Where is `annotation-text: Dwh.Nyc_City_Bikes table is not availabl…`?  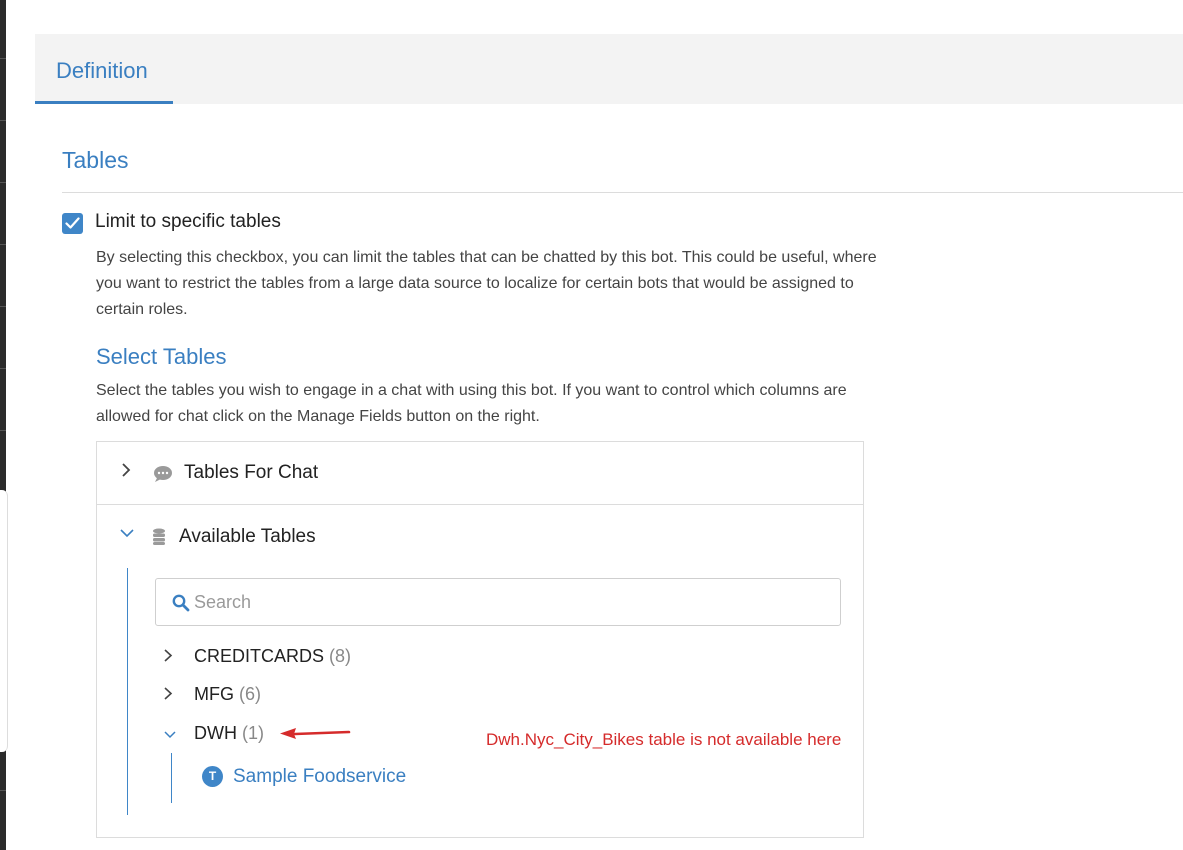 annotation-text: Dwh.Nyc_City_Bikes table is not availabl… is located at coordinates (664, 739).